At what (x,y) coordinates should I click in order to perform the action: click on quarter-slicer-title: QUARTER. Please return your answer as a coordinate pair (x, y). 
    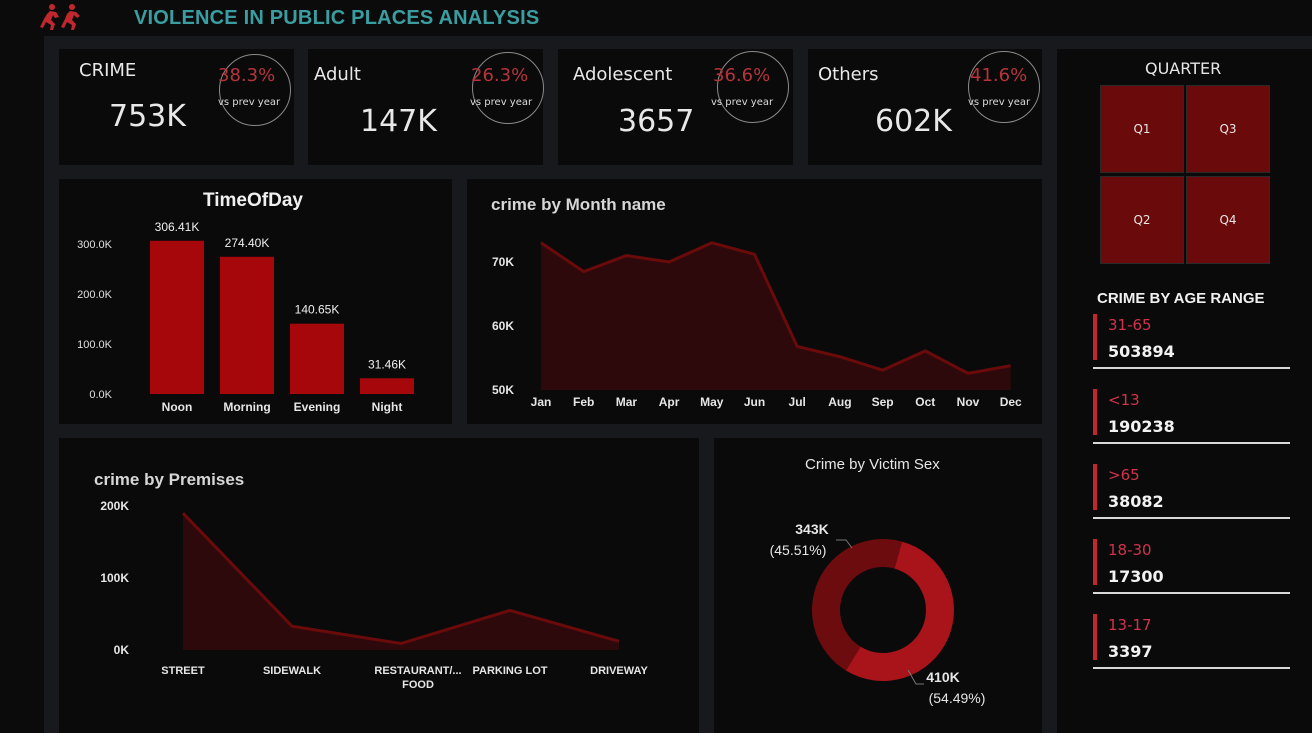
    Looking at the image, I should click on (1183, 68).